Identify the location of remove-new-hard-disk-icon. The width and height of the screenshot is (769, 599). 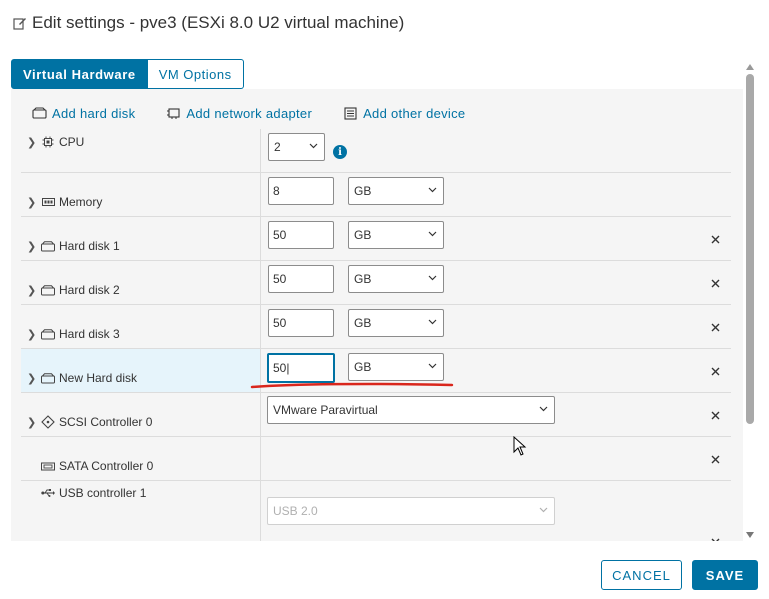
(715, 371).